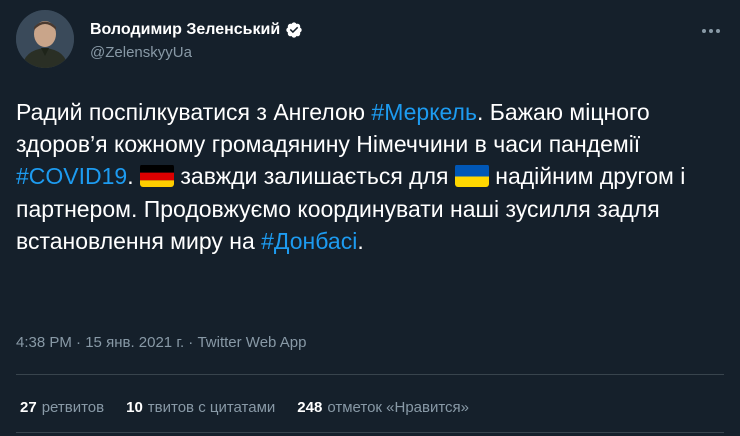 The width and height of the screenshot is (740, 436). I want to click on quotes-count: 10, so click(134, 407).